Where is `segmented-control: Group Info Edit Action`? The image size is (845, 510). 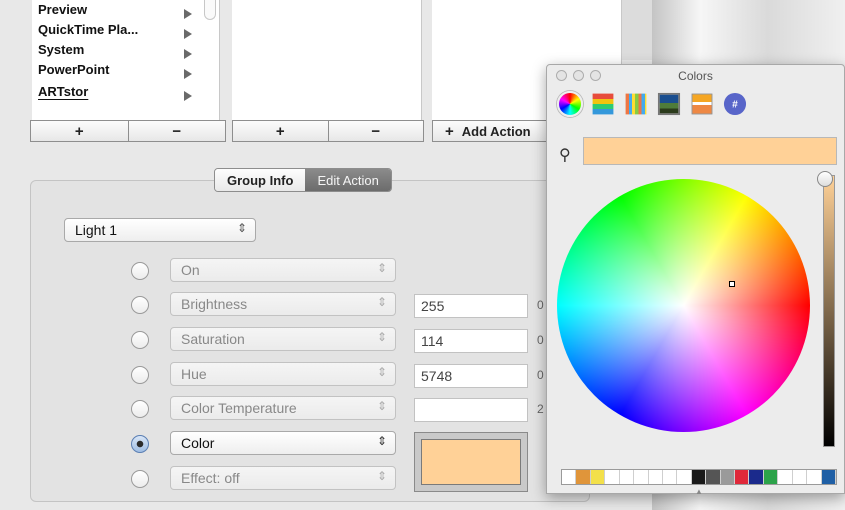
segmented-control: Group Info Edit Action is located at coordinates (303, 180).